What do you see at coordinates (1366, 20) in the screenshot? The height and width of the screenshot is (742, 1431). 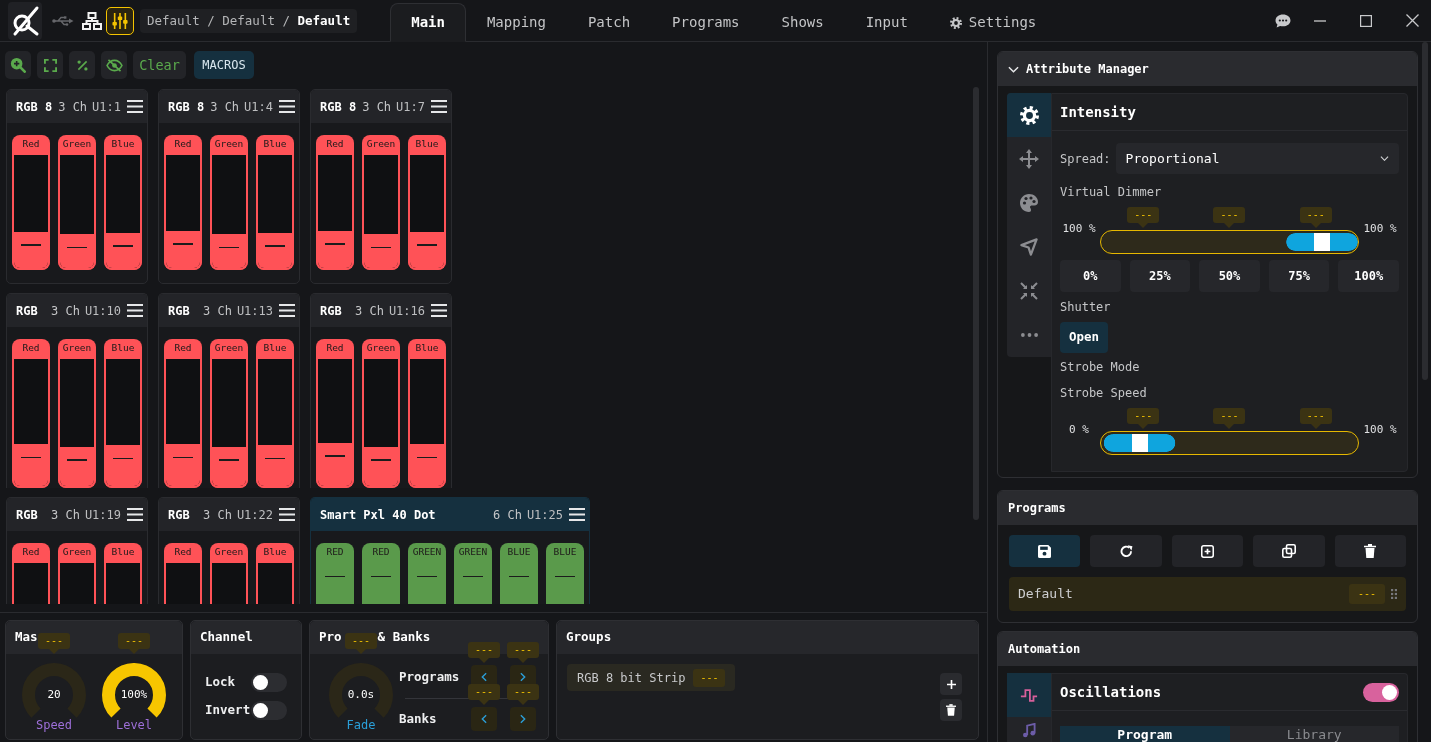 I see `maximize-icon` at bounding box center [1366, 20].